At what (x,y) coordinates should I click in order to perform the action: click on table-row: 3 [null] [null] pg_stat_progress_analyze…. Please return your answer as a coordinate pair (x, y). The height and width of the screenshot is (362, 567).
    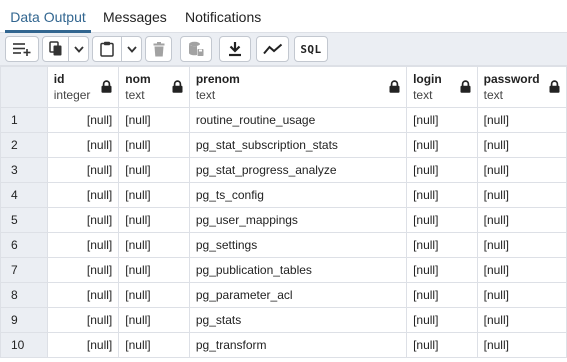
    Looking at the image, I should click on (283, 170).